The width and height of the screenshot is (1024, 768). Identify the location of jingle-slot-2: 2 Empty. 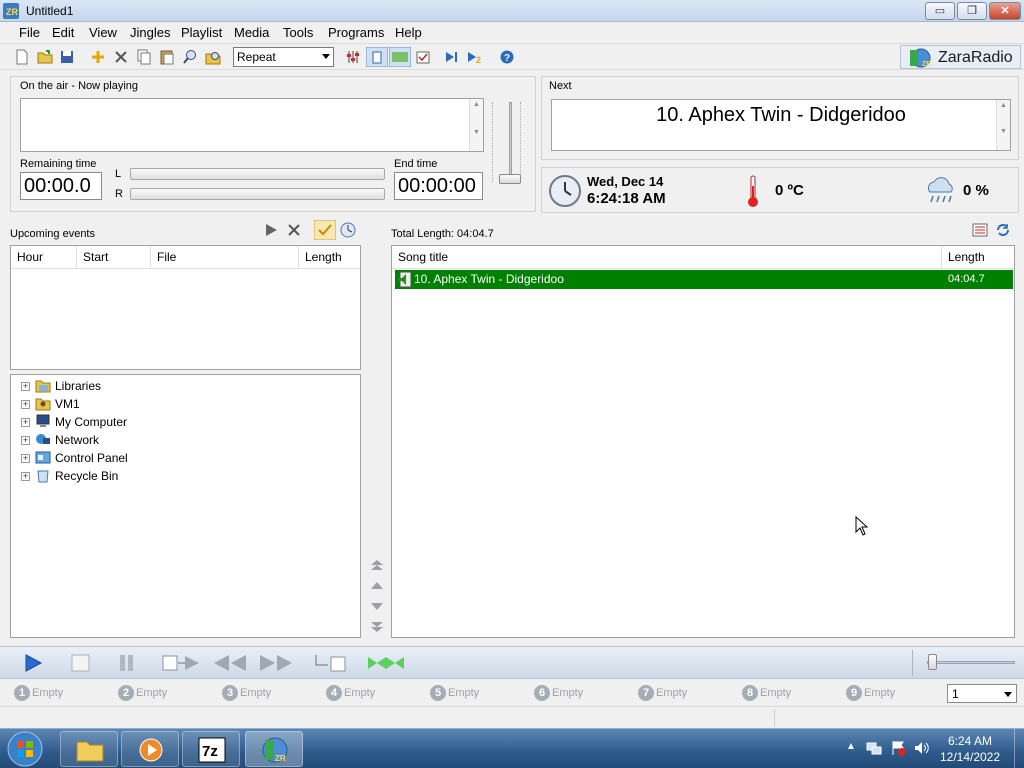
(142, 693).